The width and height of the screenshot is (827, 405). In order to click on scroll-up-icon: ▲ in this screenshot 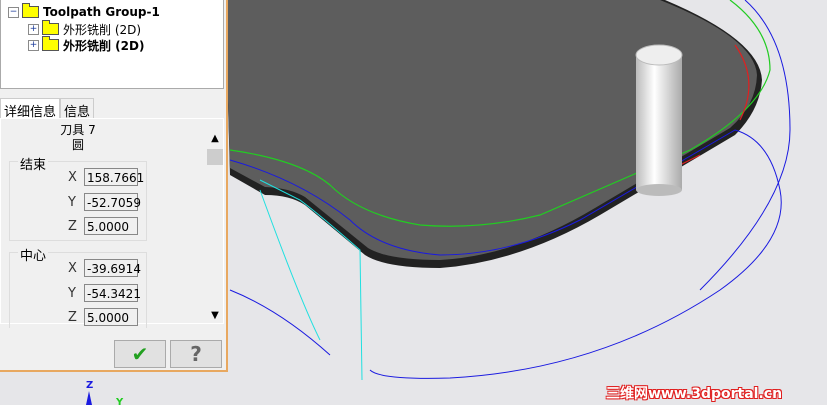, I will do `click(215, 141)`.